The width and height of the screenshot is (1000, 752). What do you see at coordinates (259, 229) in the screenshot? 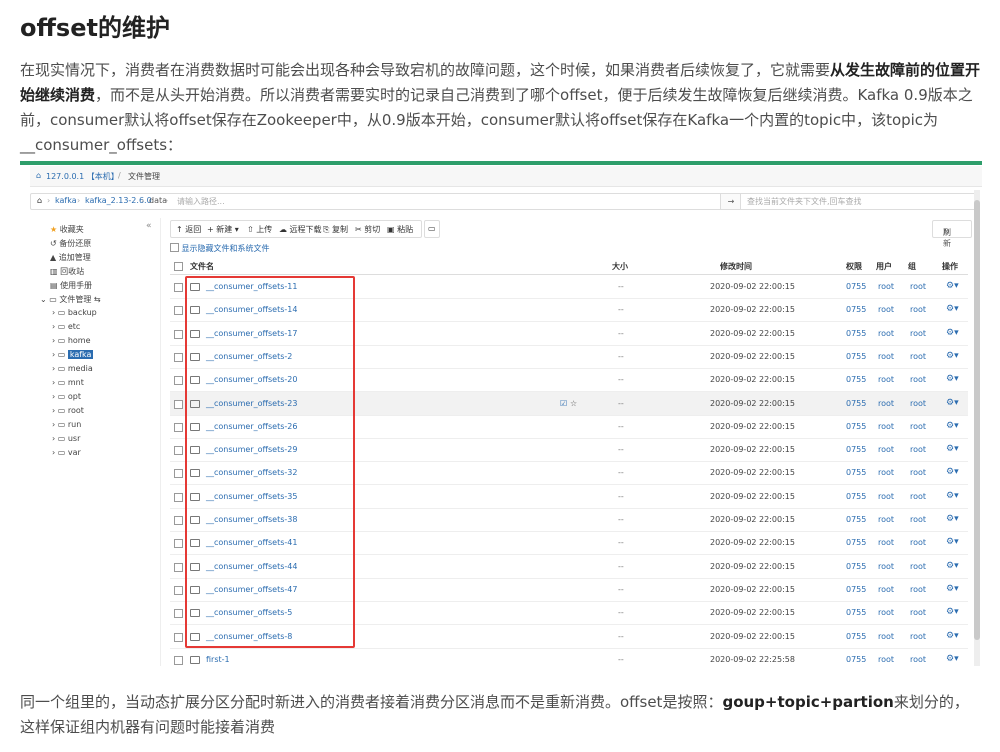
I see `upload-button: ⇧ 上传` at bounding box center [259, 229].